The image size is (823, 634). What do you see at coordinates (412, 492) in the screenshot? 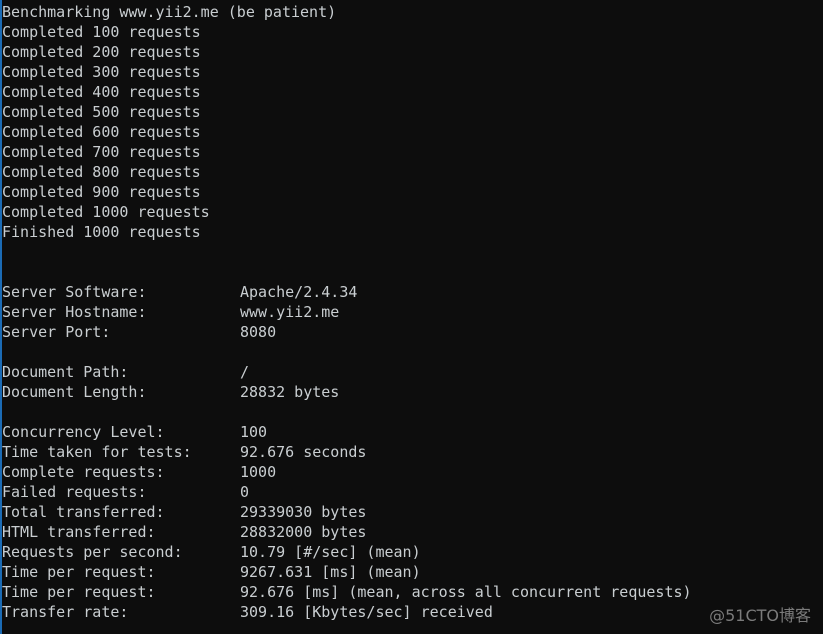
I see `result-row: Failed requests: 0` at bounding box center [412, 492].